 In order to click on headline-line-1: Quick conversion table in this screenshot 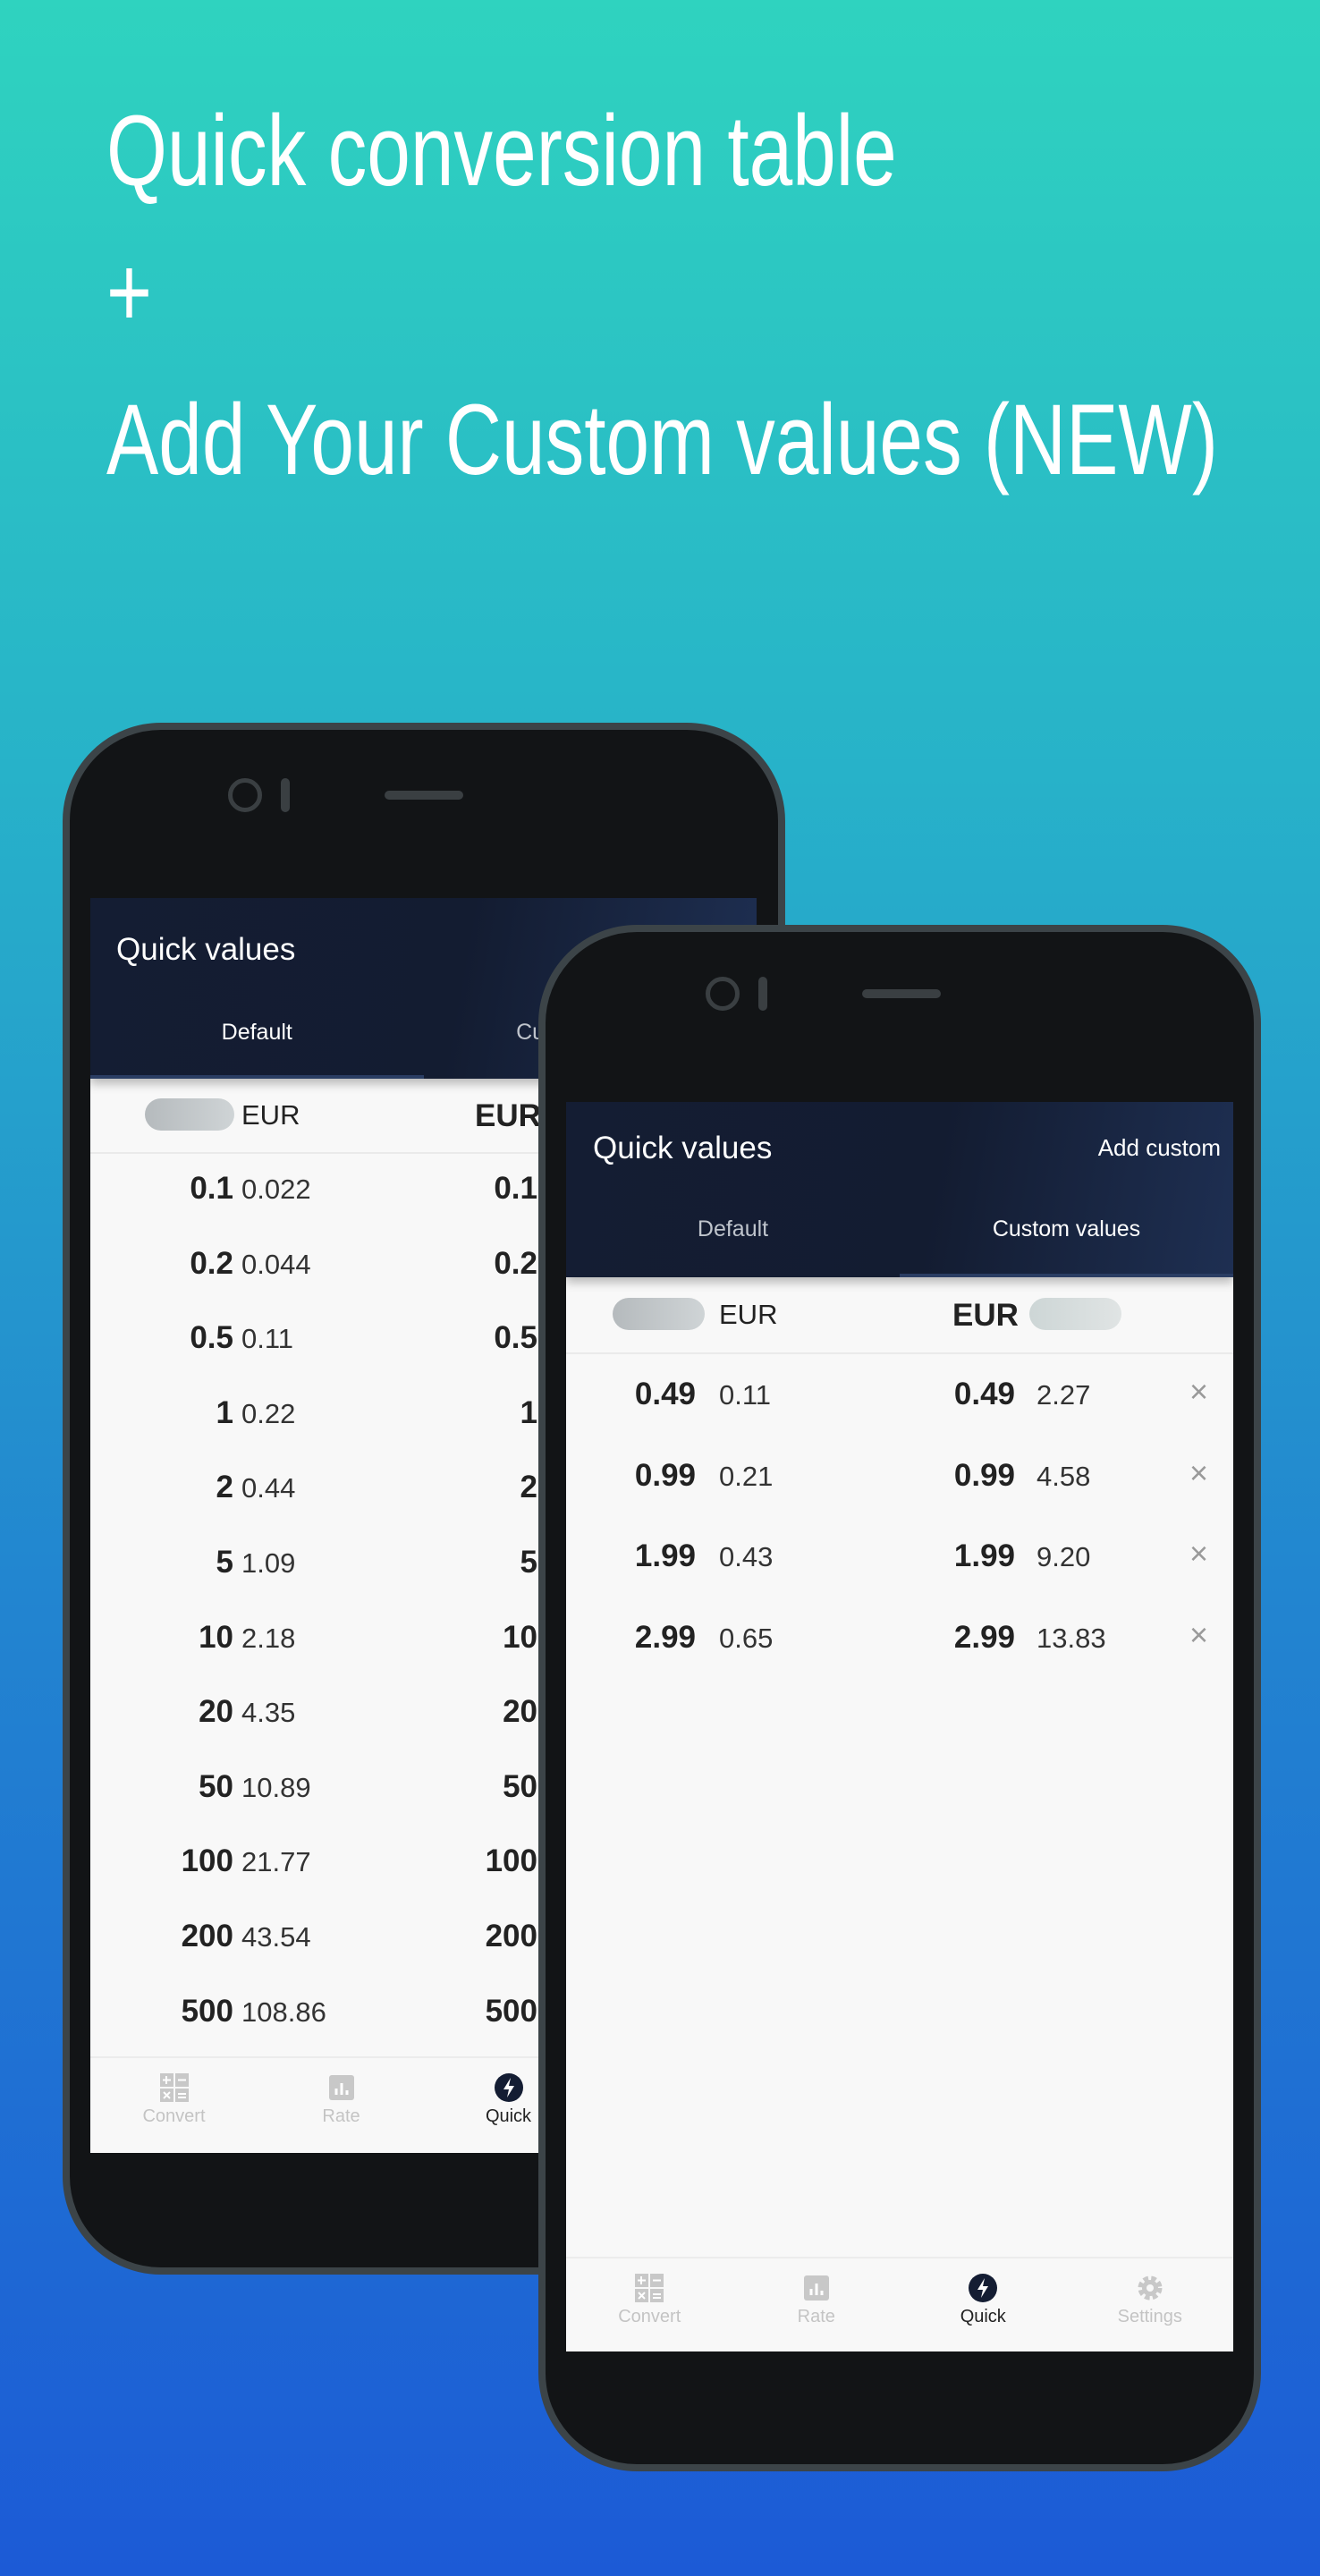, I will do `click(501, 151)`.